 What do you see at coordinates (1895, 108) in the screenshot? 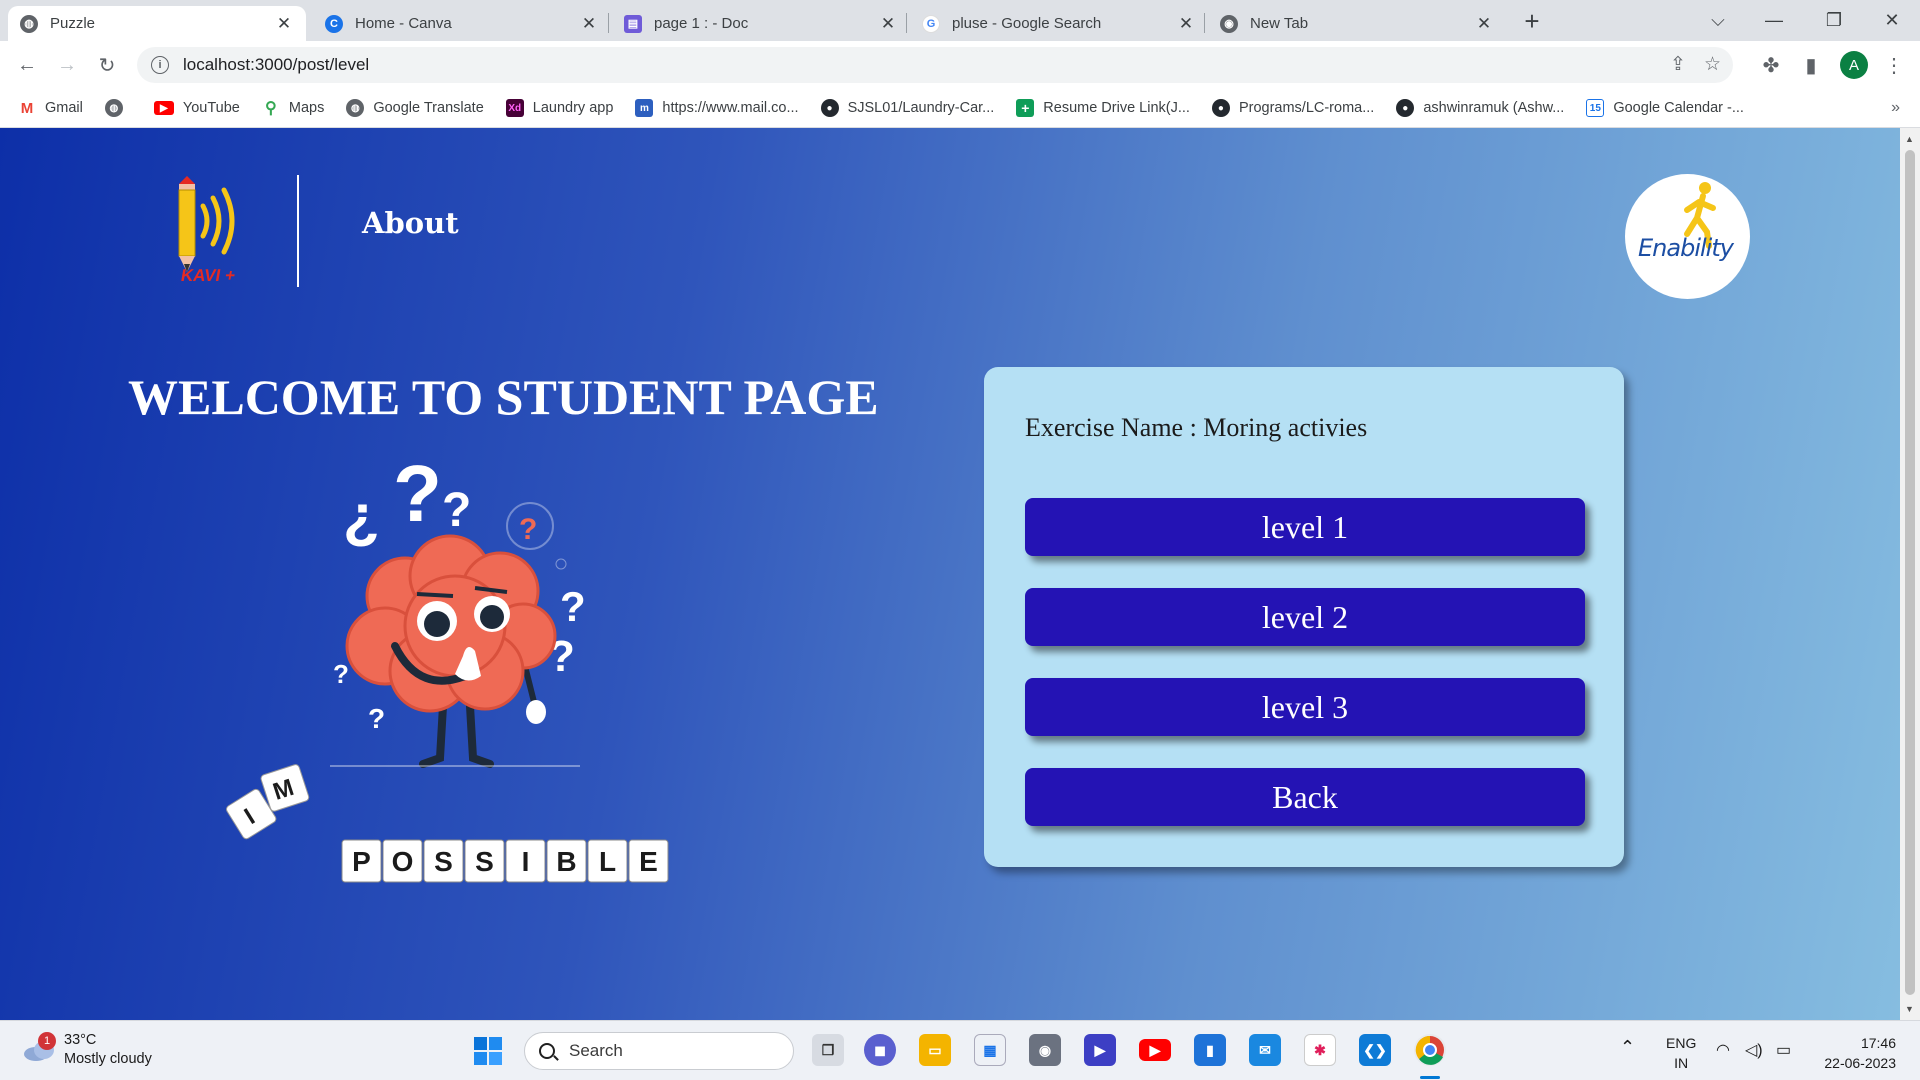
I see `bookmarks-overflow-icon: »` at bounding box center [1895, 108].